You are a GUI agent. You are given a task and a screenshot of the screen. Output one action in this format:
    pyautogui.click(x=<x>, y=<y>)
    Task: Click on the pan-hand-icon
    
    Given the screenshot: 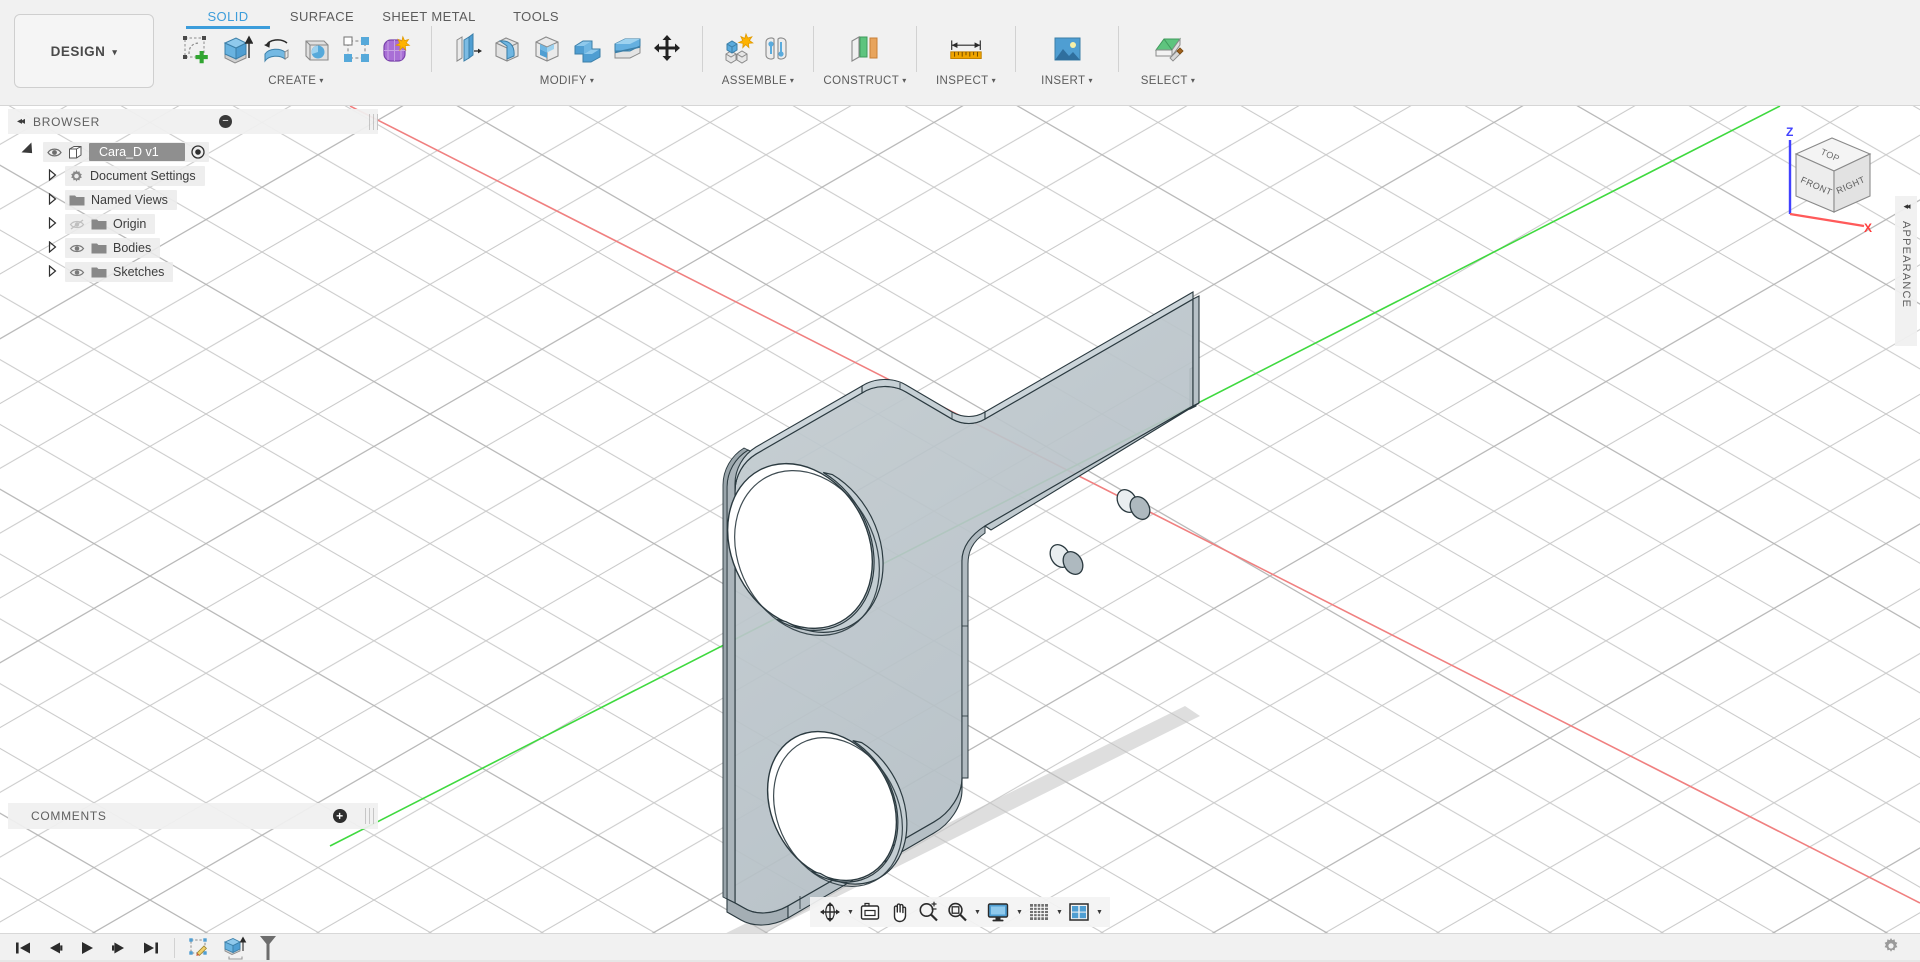 What is the action you would take?
    pyautogui.click(x=899, y=912)
    